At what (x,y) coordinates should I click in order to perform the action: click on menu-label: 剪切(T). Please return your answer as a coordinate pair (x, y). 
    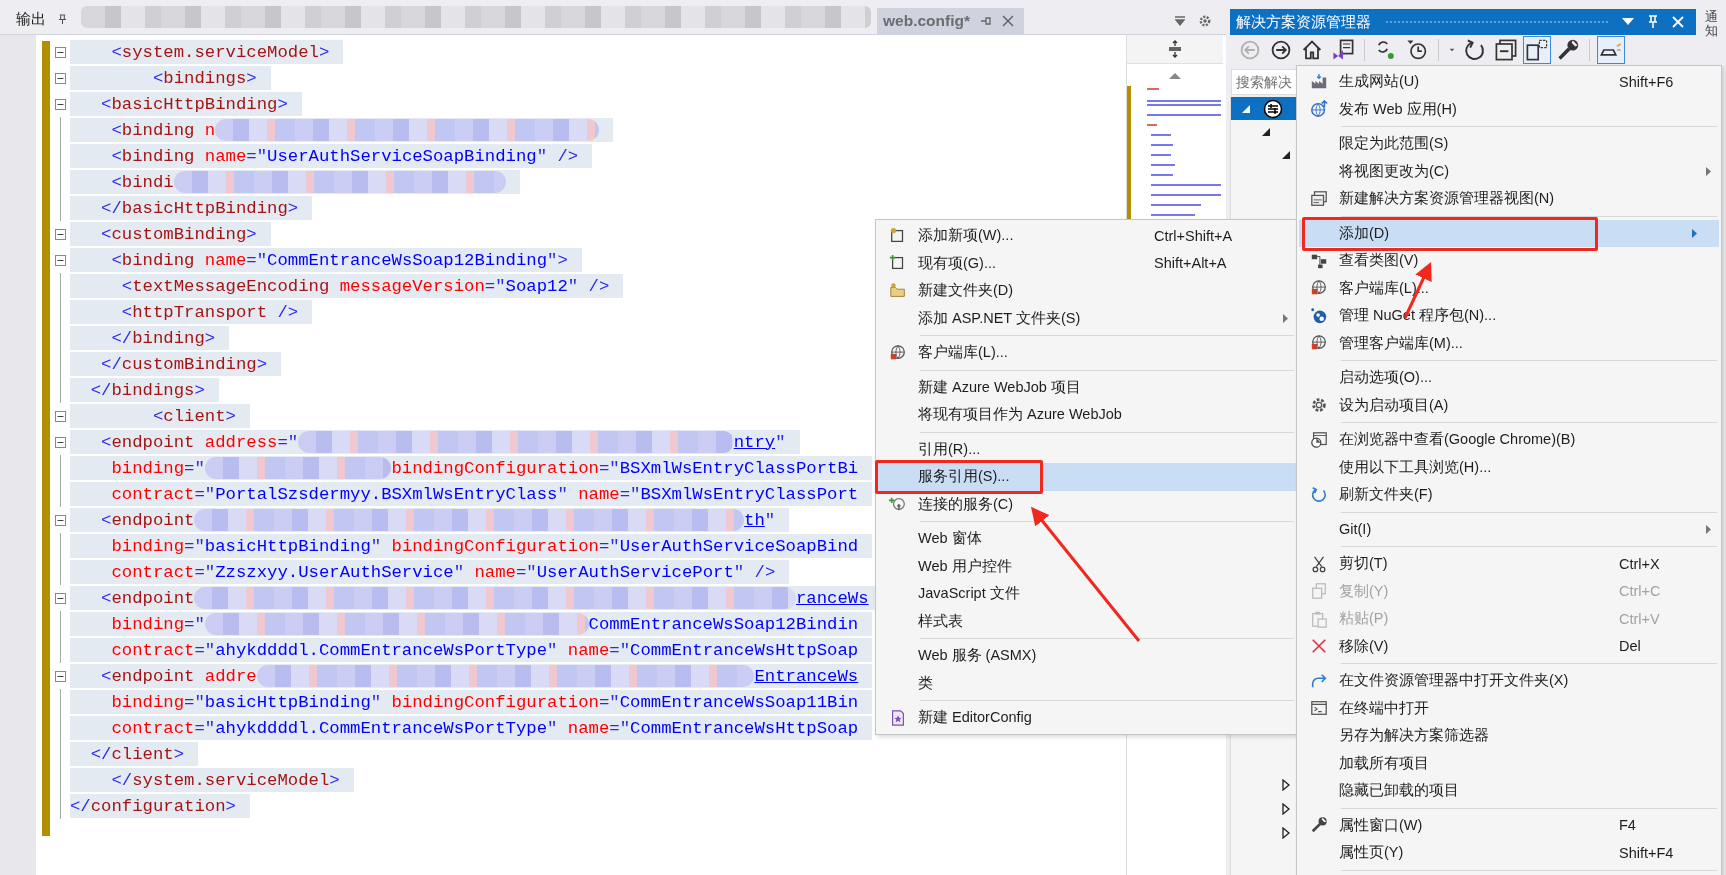
    Looking at the image, I should click on (1364, 564).